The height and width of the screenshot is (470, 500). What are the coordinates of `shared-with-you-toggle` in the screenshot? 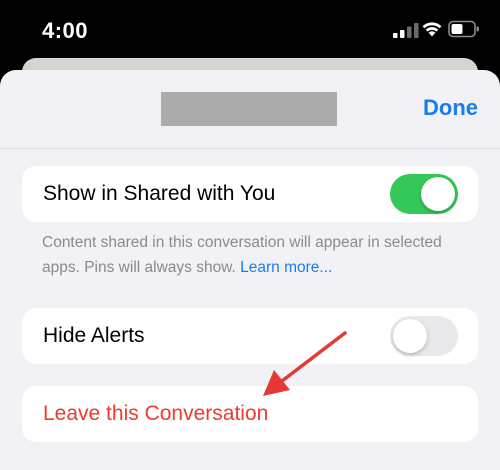 It's located at (424, 194).